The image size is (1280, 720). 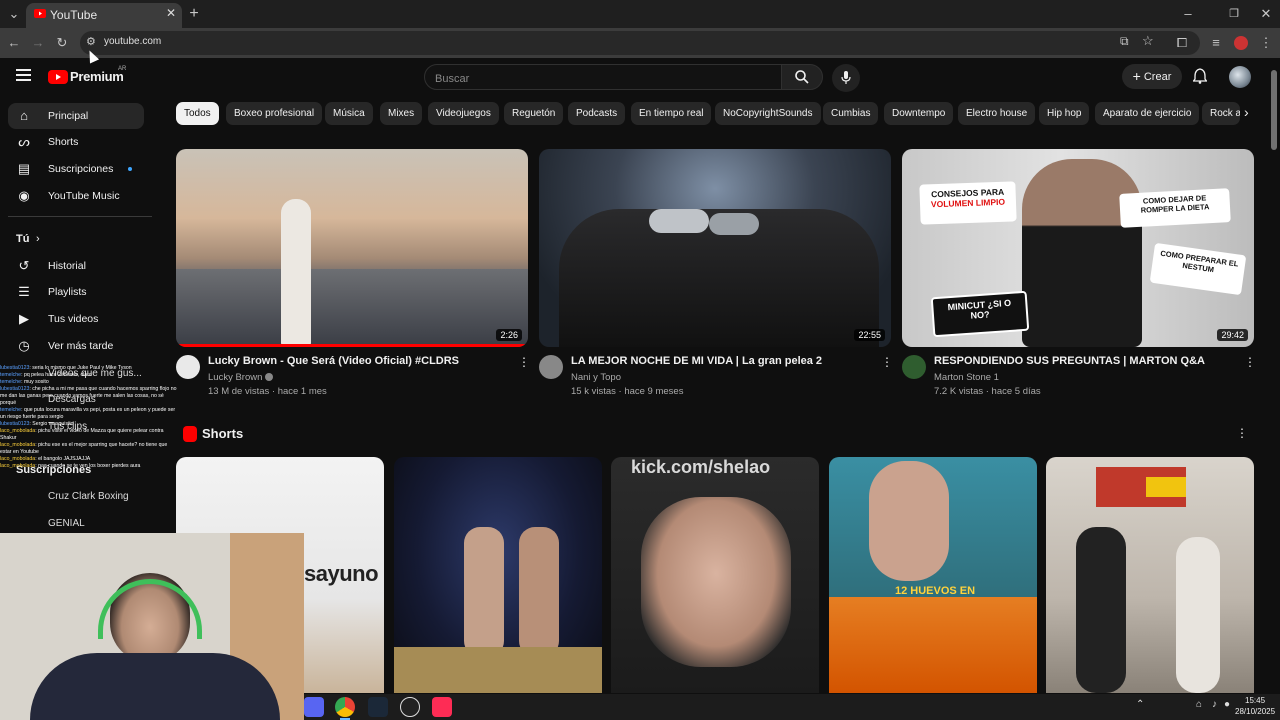 What do you see at coordinates (1188, 14) in the screenshot?
I see `minimize-icon: –` at bounding box center [1188, 14].